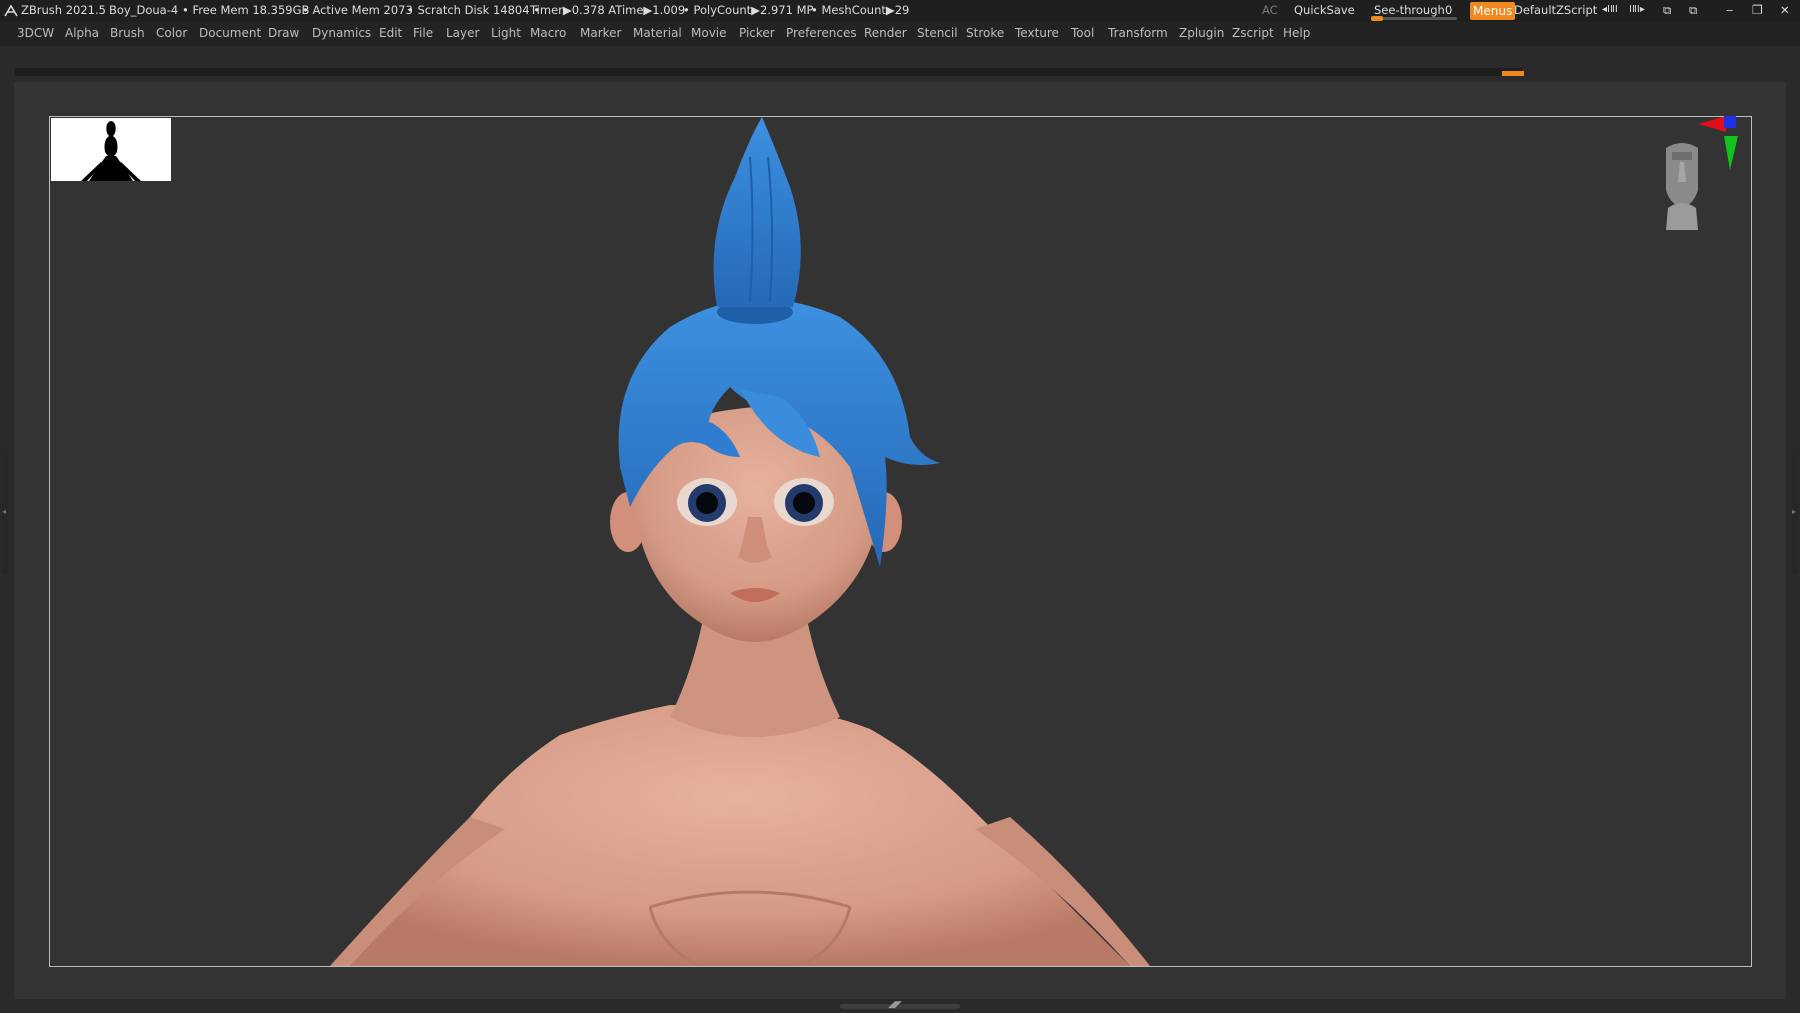 The image size is (1800, 1013). I want to click on menu-tool: Tool, so click(1082, 33).